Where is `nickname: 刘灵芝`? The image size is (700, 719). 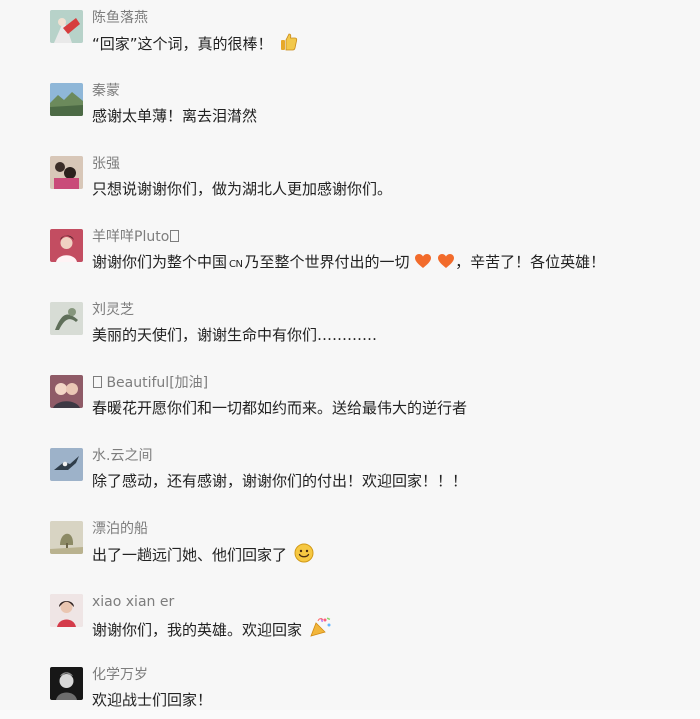 nickname: 刘灵芝 is located at coordinates (113, 310).